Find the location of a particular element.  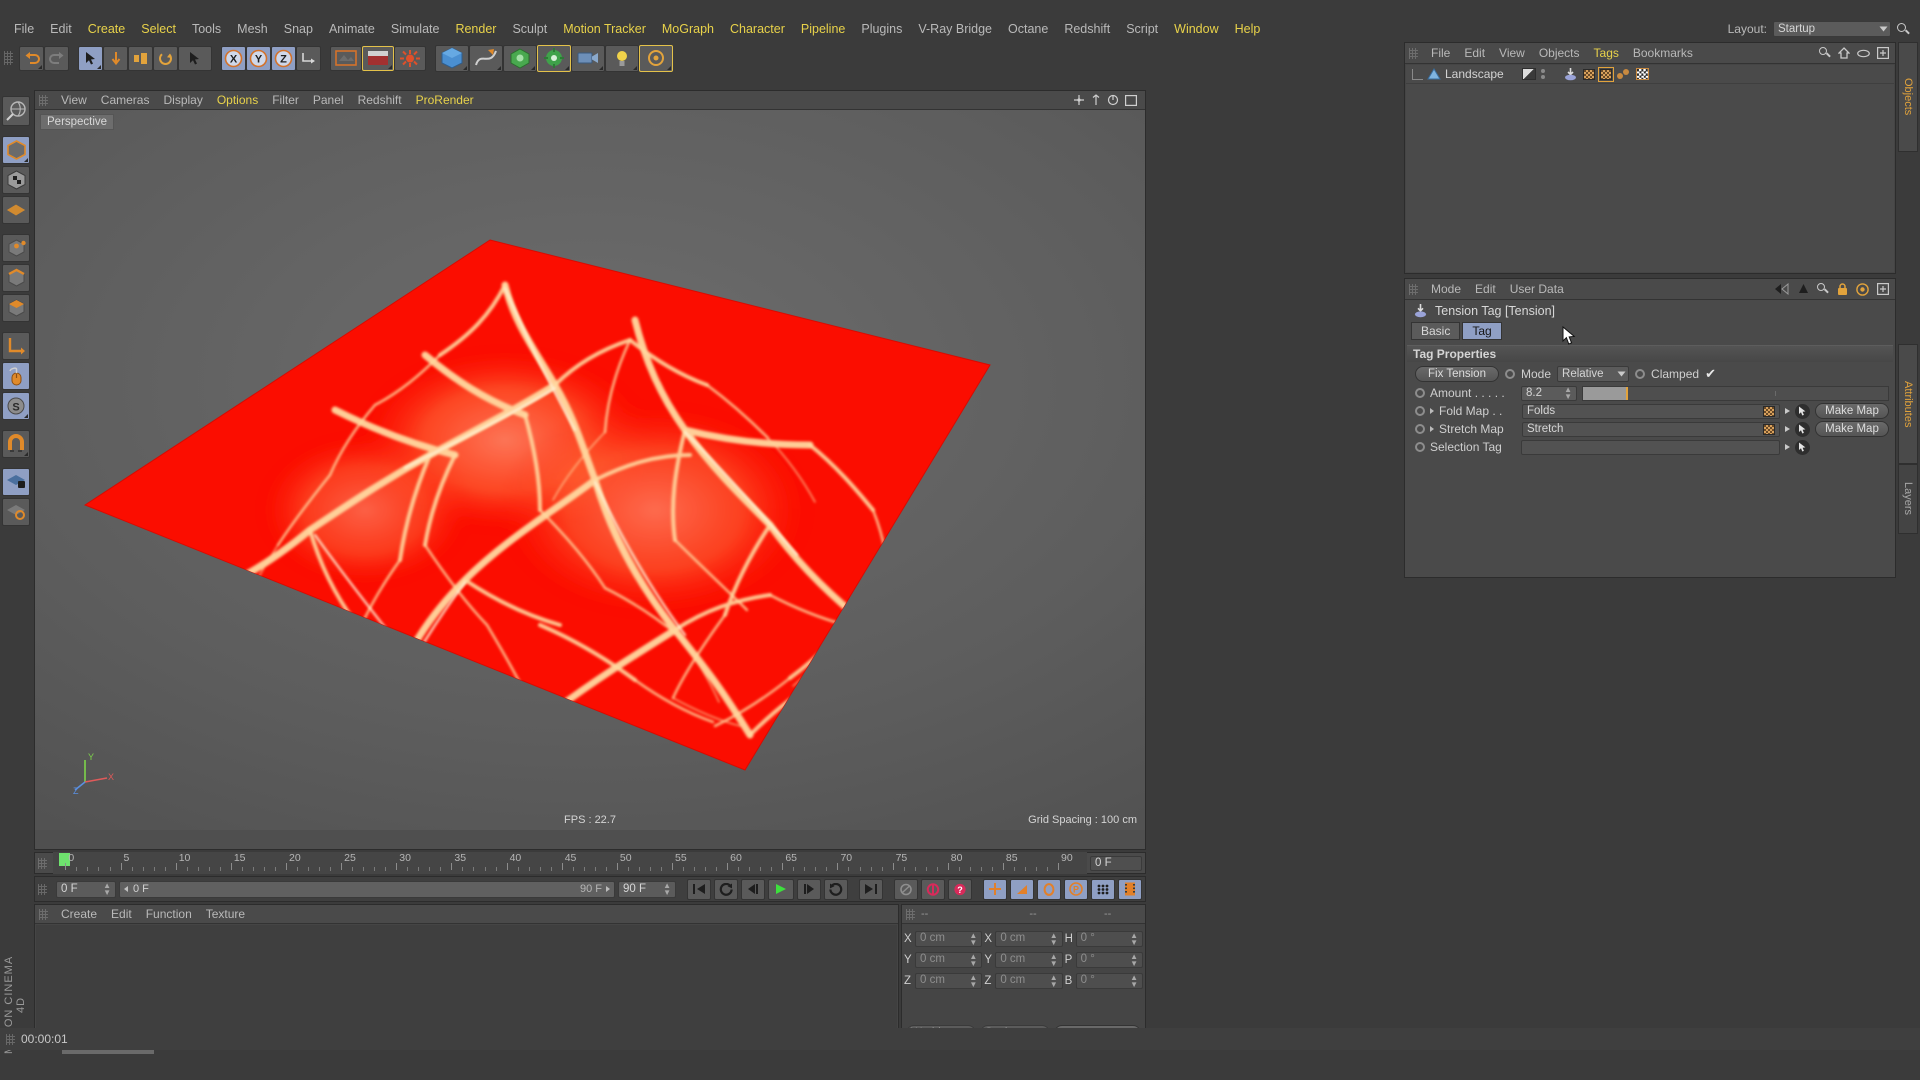

current-frame-input: 0 F ▲ ▼ is located at coordinates (86, 889).